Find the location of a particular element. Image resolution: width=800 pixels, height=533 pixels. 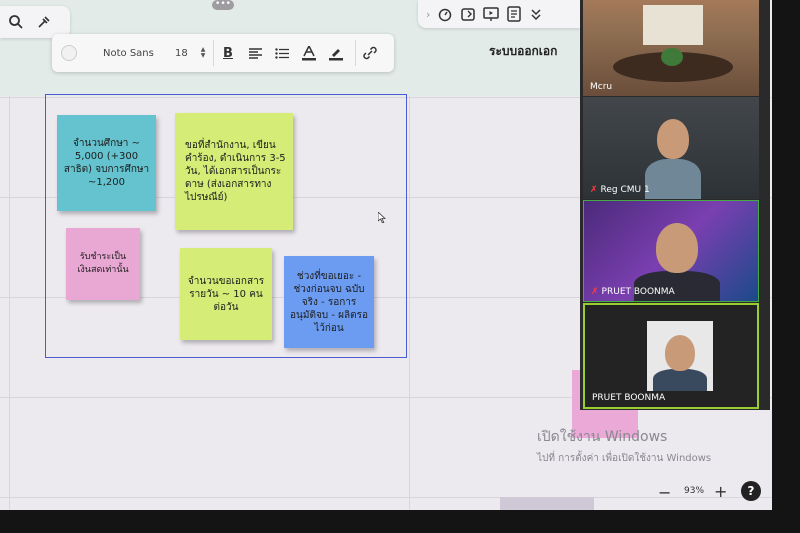

text-color-icon is located at coordinates (309, 53).